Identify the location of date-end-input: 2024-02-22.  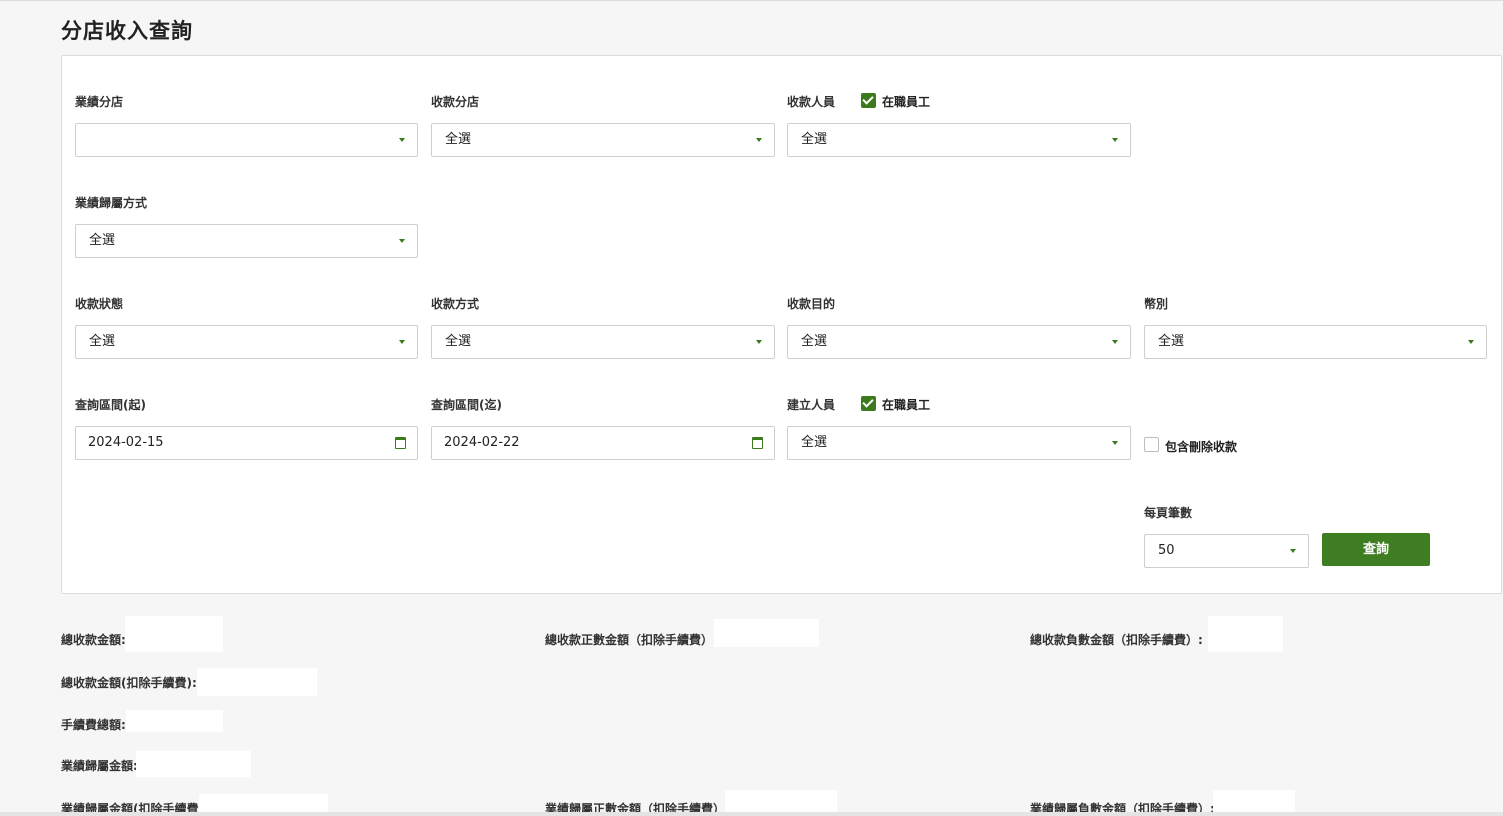
(603, 443).